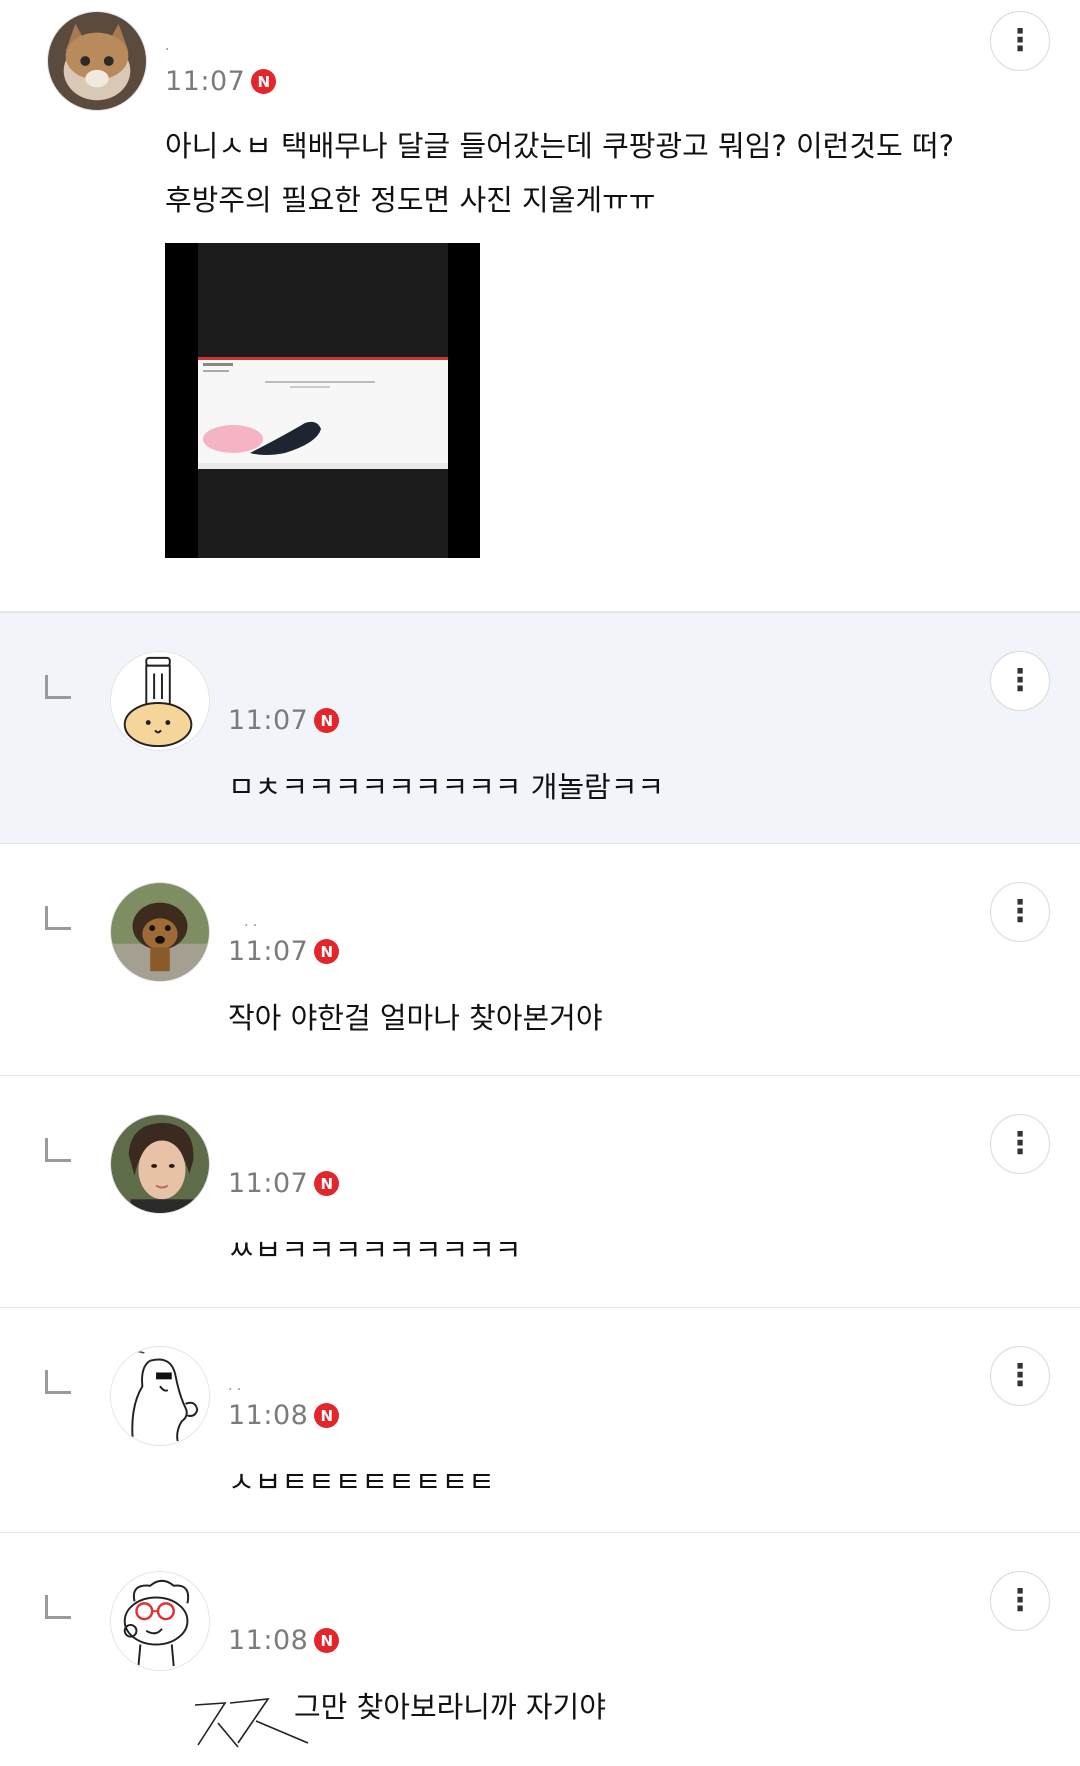 The height and width of the screenshot is (1766, 1080). I want to click on ad-screenshot-image, so click(322, 400).